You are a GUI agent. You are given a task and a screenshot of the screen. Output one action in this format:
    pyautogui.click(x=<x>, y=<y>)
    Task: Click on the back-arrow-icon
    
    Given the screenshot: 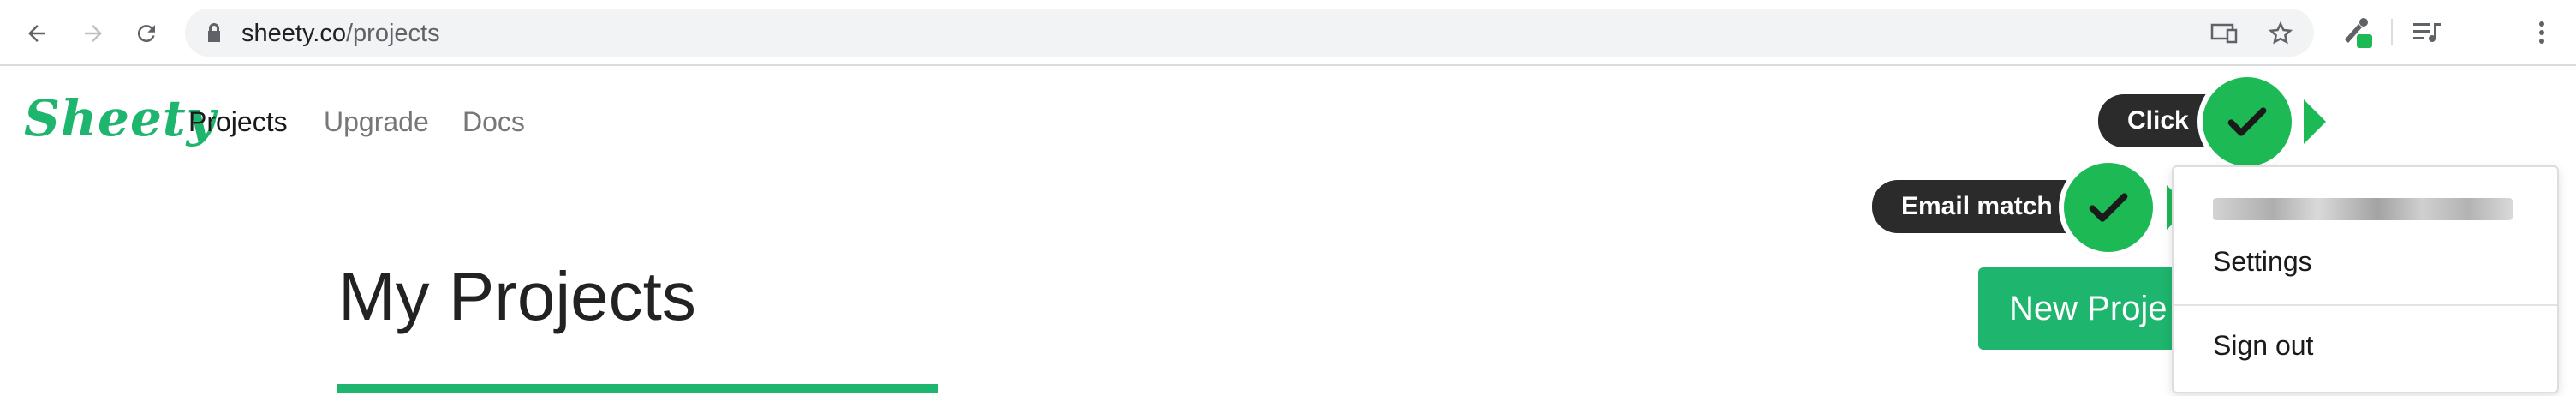 What is the action you would take?
    pyautogui.click(x=36, y=33)
    